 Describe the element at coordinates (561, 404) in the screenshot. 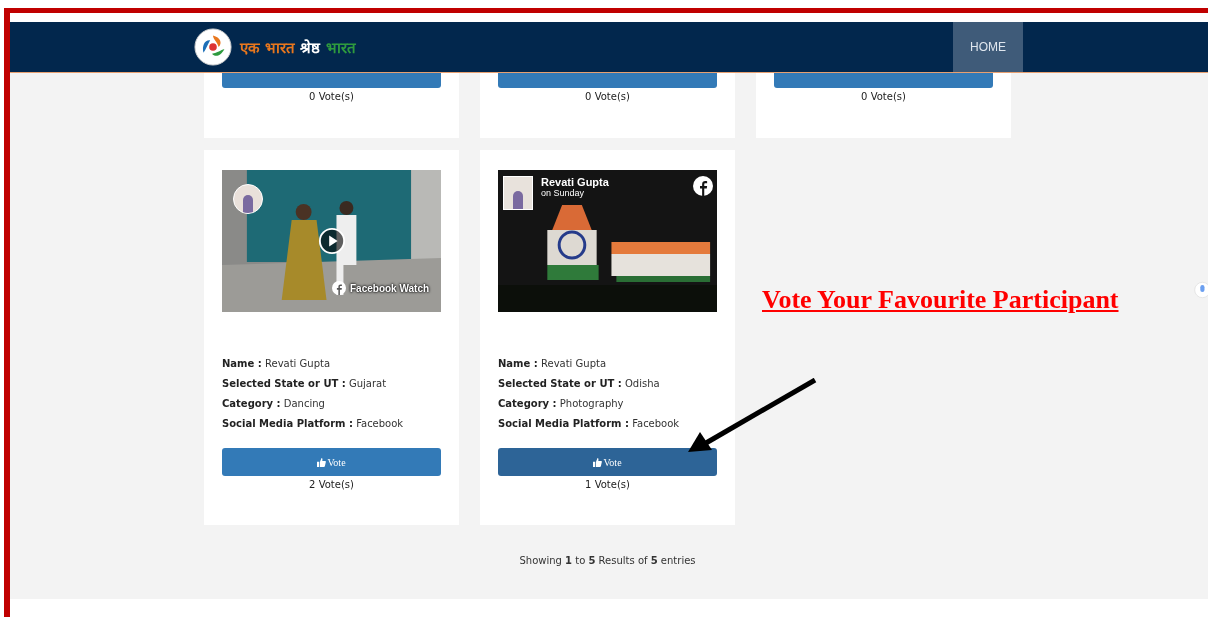

I see `detail-text: Category : Photography` at that location.